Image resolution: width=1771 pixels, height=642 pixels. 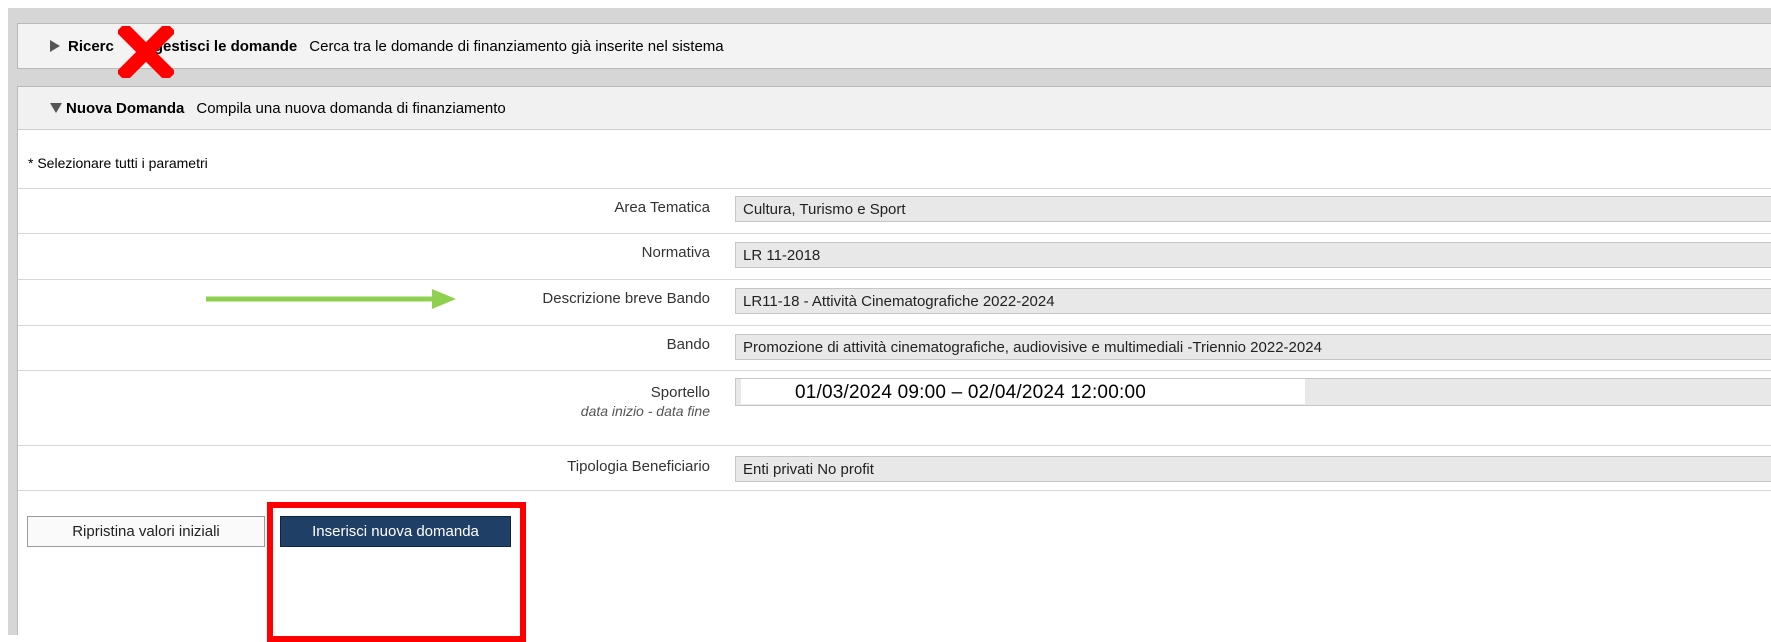 What do you see at coordinates (626, 298) in the screenshot?
I see `descrizione-breve-bando-label: Descrizione breve Bando` at bounding box center [626, 298].